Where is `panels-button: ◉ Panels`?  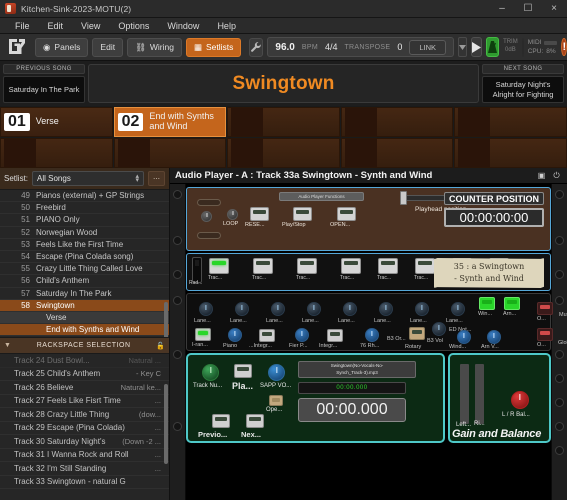 panels-button: ◉ Panels is located at coordinates (62, 47).